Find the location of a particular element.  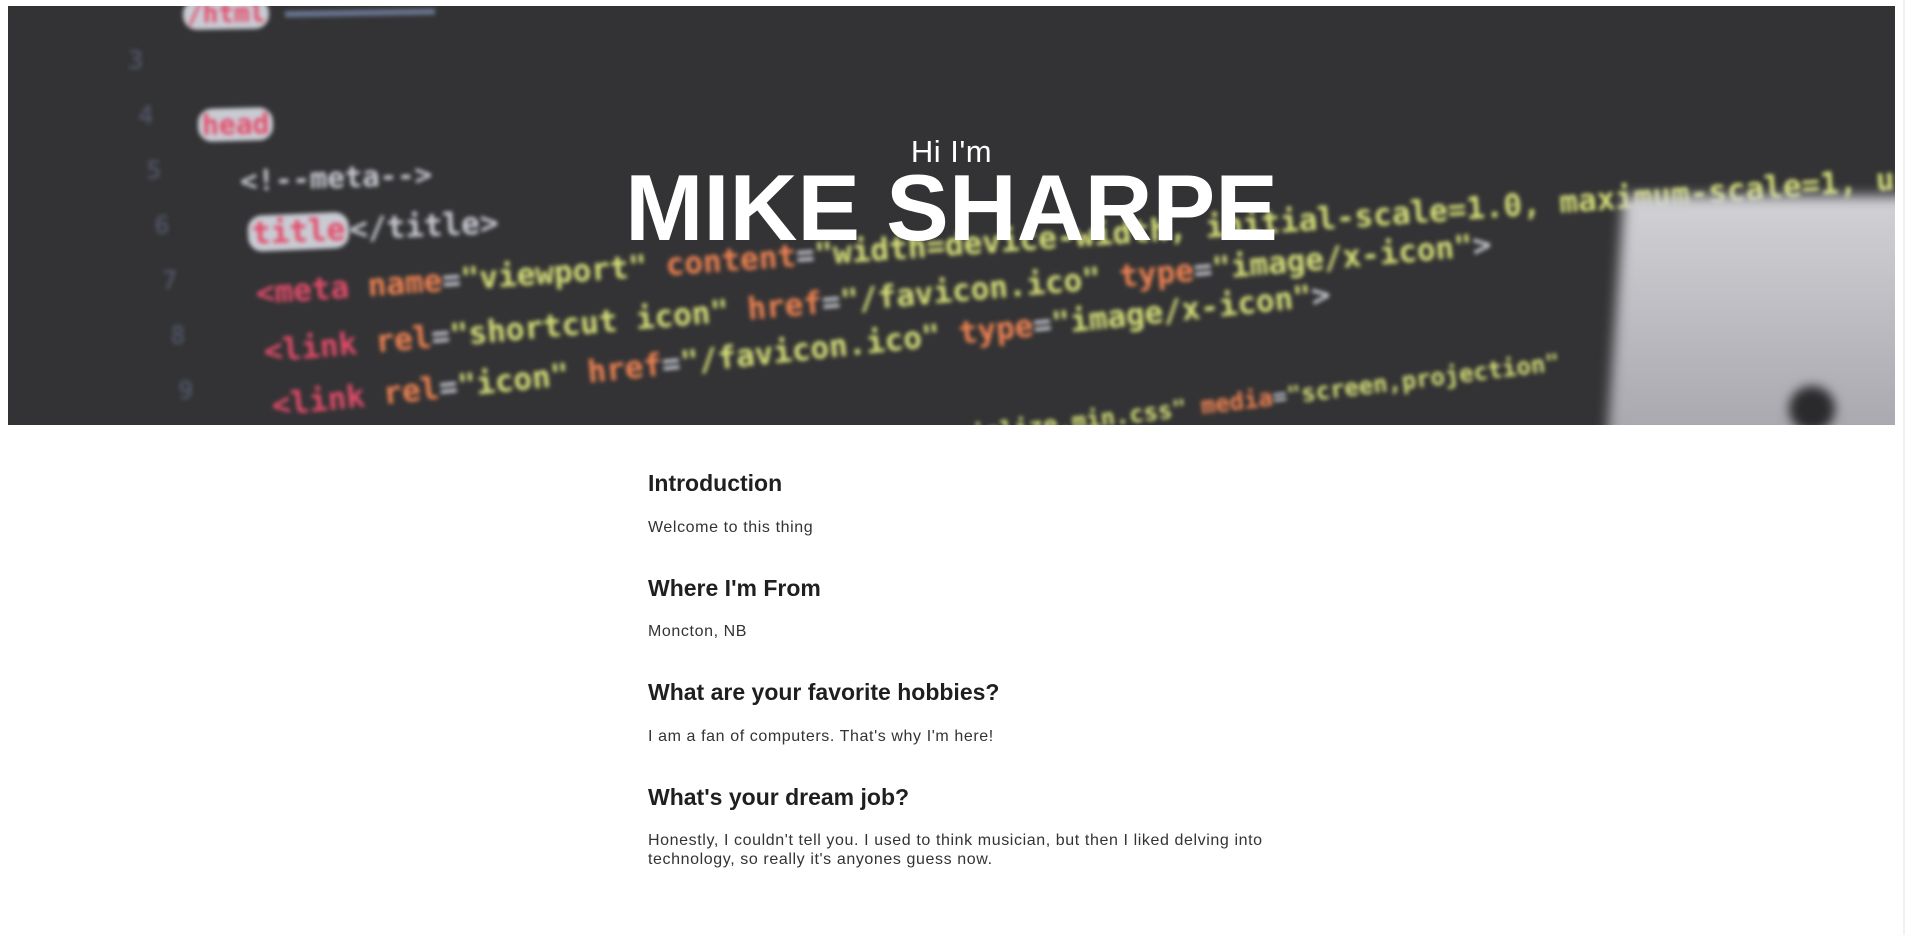

section-heading: Where I'm From is located at coordinates (734, 587).